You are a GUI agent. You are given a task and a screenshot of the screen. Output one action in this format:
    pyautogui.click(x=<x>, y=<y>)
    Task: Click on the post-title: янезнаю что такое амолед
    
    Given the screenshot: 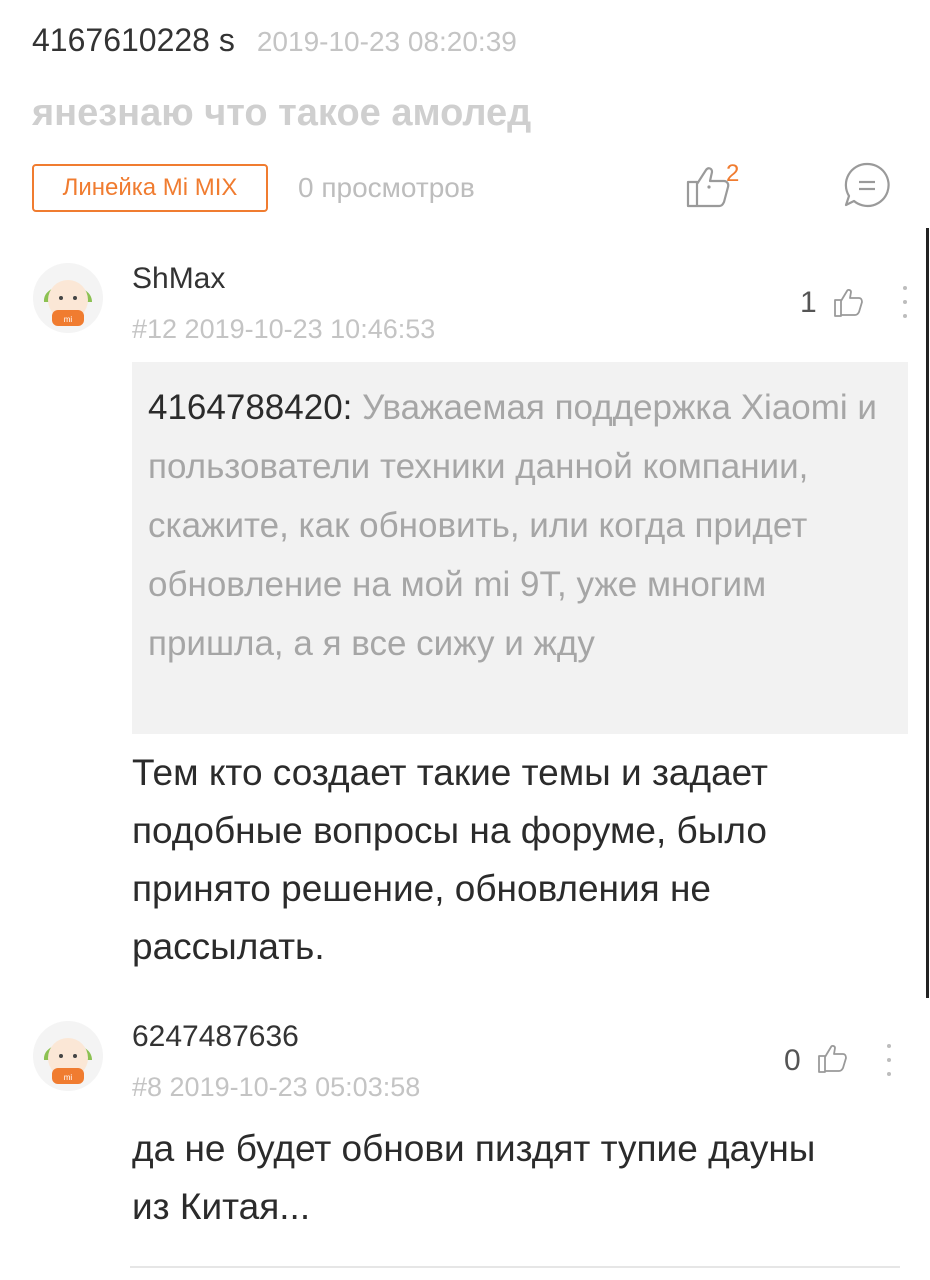 What is the action you would take?
    pyautogui.click(x=281, y=113)
    